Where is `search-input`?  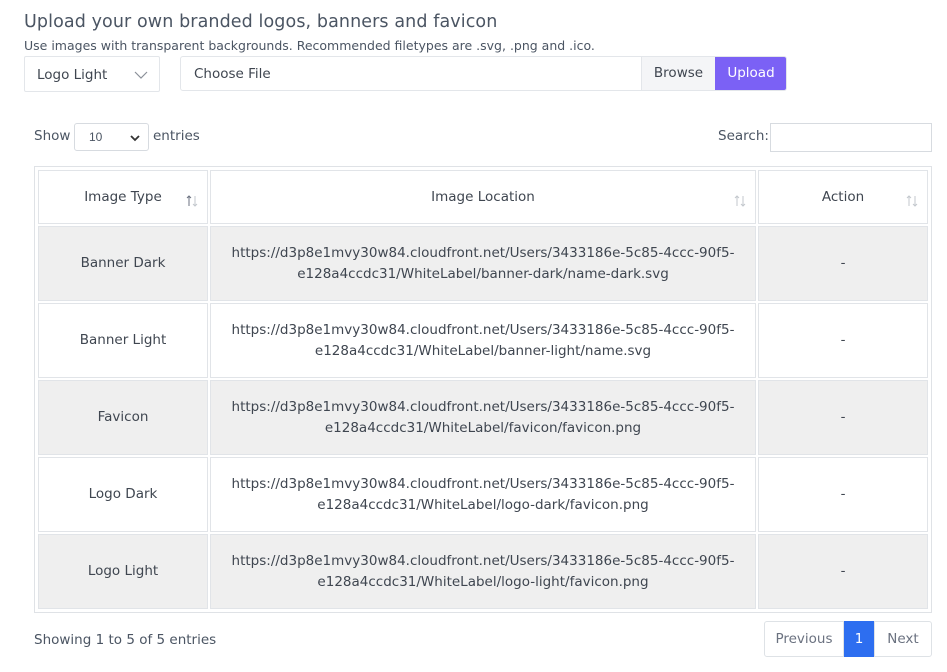 search-input is located at coordinates (851, 137).